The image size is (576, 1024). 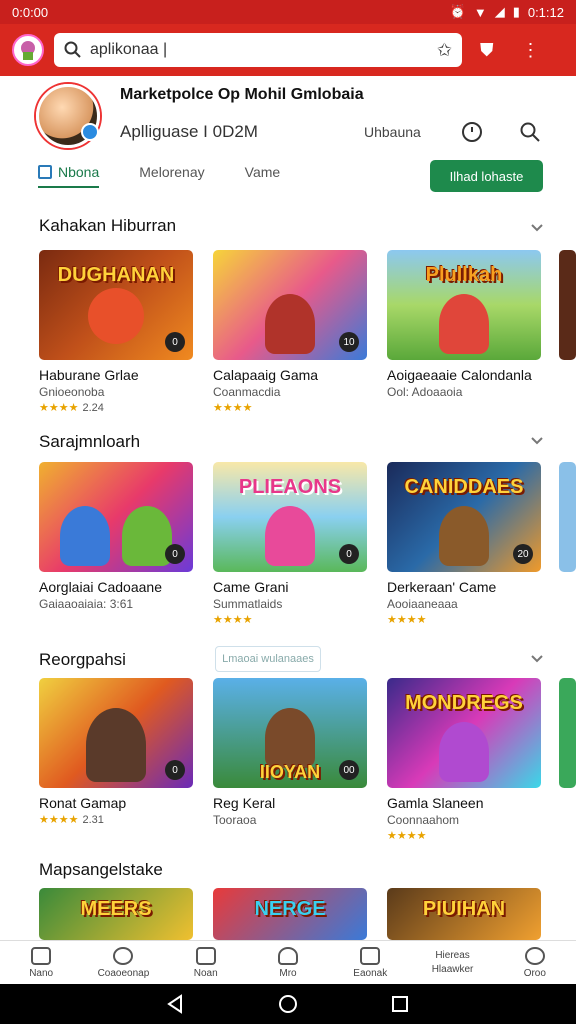 I want to click on app-thumbnail: PLIEAONS 0, so click(x=290, y=517).